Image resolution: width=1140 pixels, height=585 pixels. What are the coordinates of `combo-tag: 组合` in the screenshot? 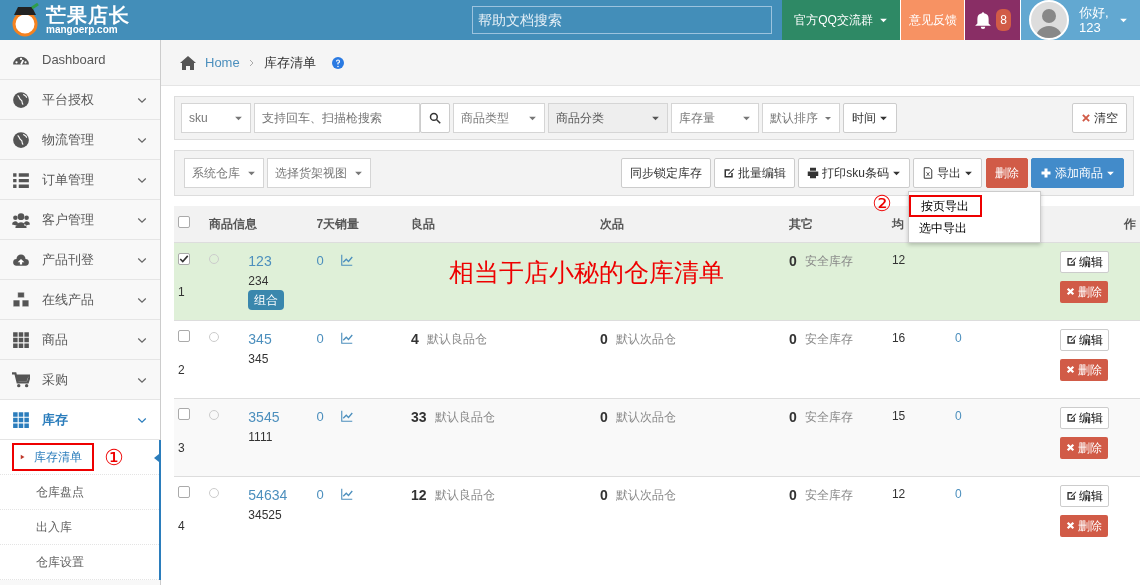 It's located at (266, 299).